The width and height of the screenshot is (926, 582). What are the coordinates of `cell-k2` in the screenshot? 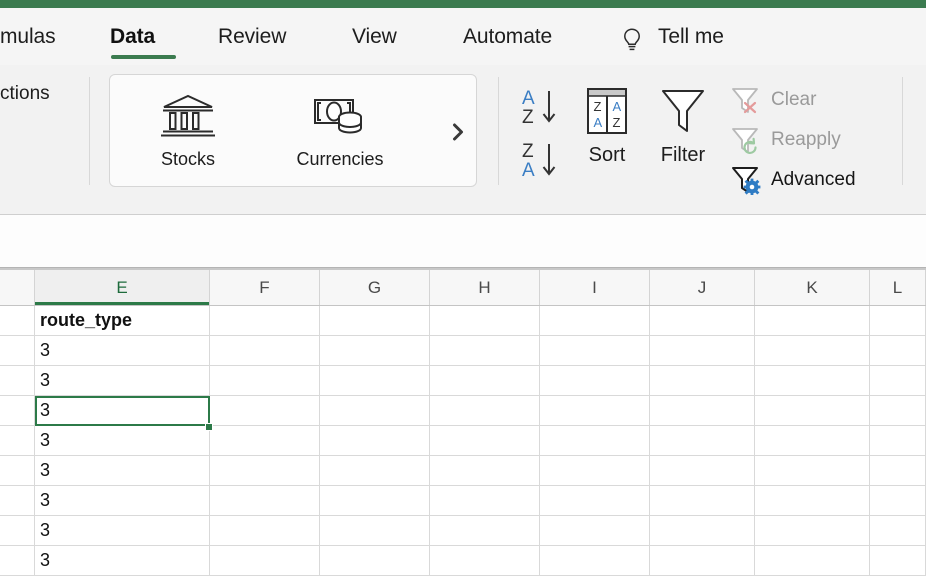 It's located at (812, 350).